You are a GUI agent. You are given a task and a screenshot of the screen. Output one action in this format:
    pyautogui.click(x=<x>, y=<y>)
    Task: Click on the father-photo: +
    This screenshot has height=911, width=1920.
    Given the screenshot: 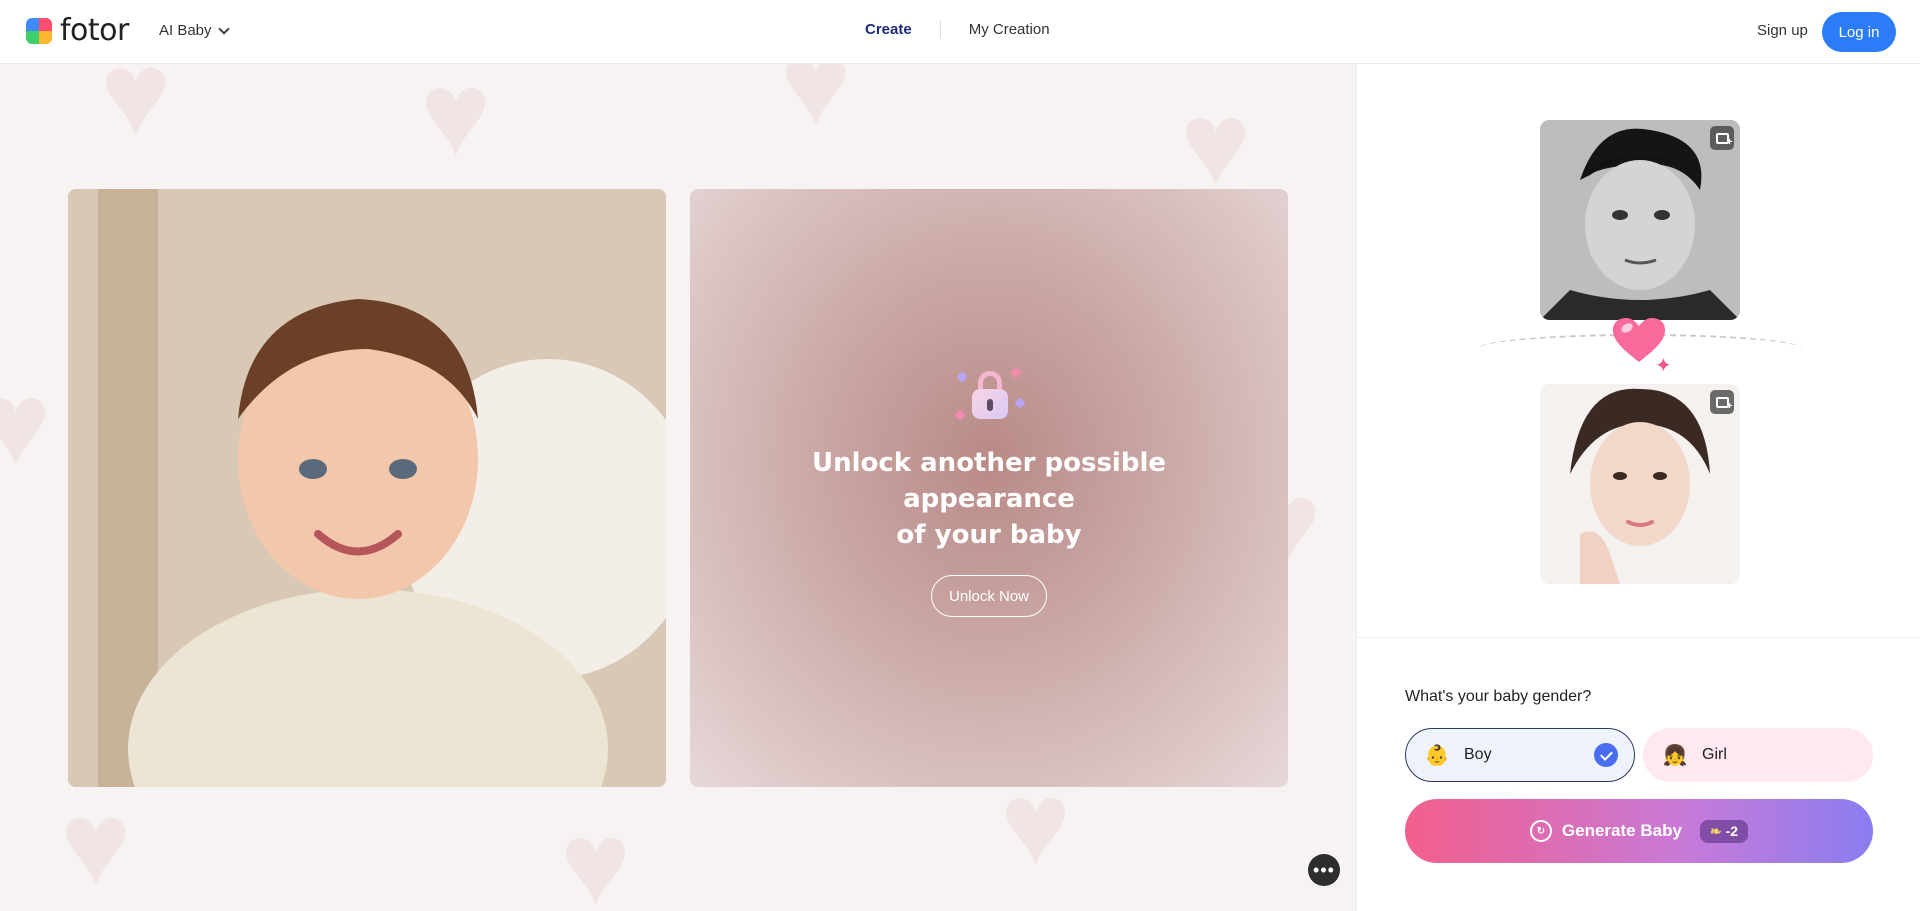 What is the action you would take?
    pyautogui.click(x=1640, y=220)
    